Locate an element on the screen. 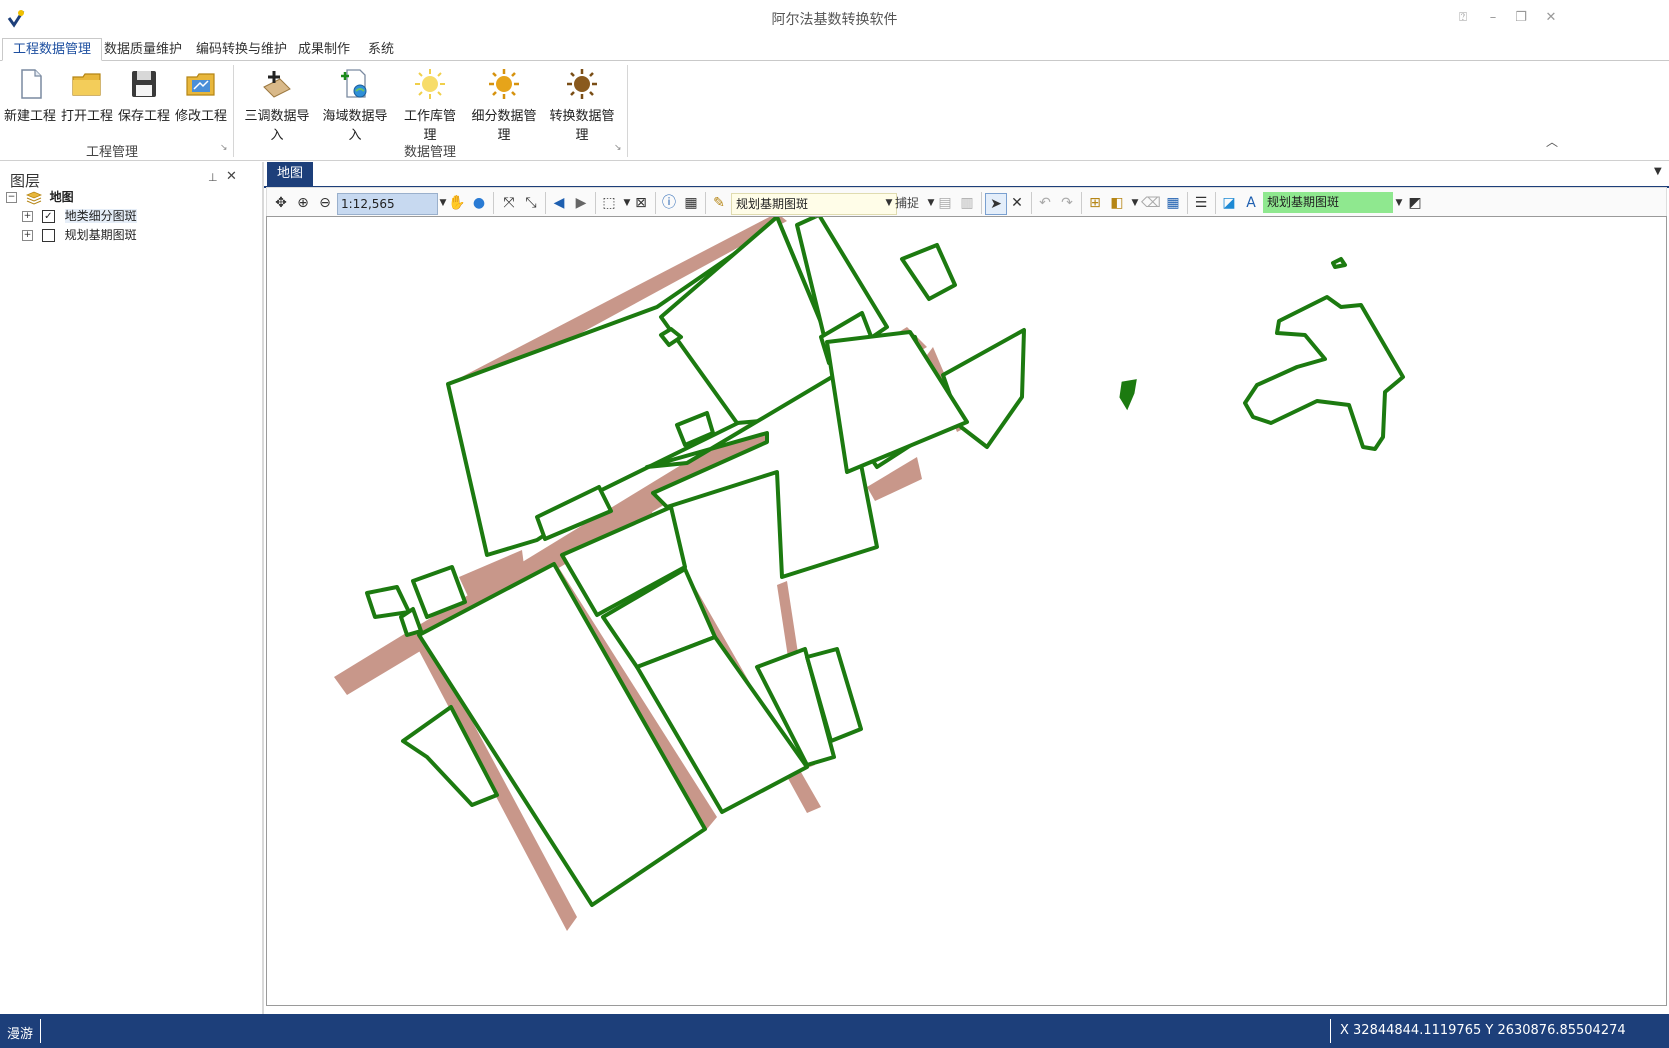 The width and height of the screenshot is (1669, 1048). copy-feature-icon: ▤ is located at coordinates (945, 203).